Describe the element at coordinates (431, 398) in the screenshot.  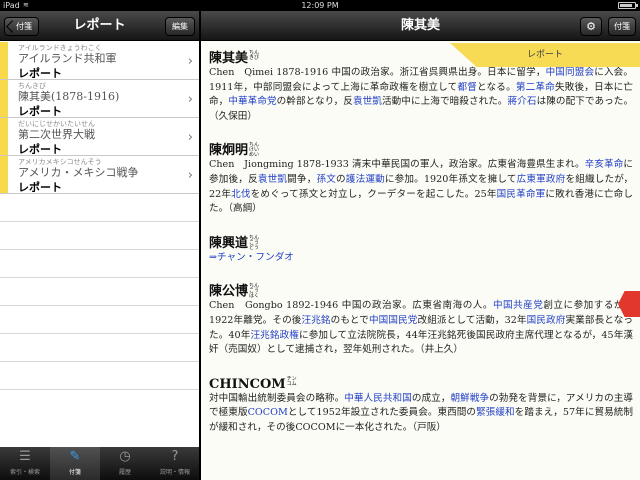
I see `entry-text: の成立，` at that location.